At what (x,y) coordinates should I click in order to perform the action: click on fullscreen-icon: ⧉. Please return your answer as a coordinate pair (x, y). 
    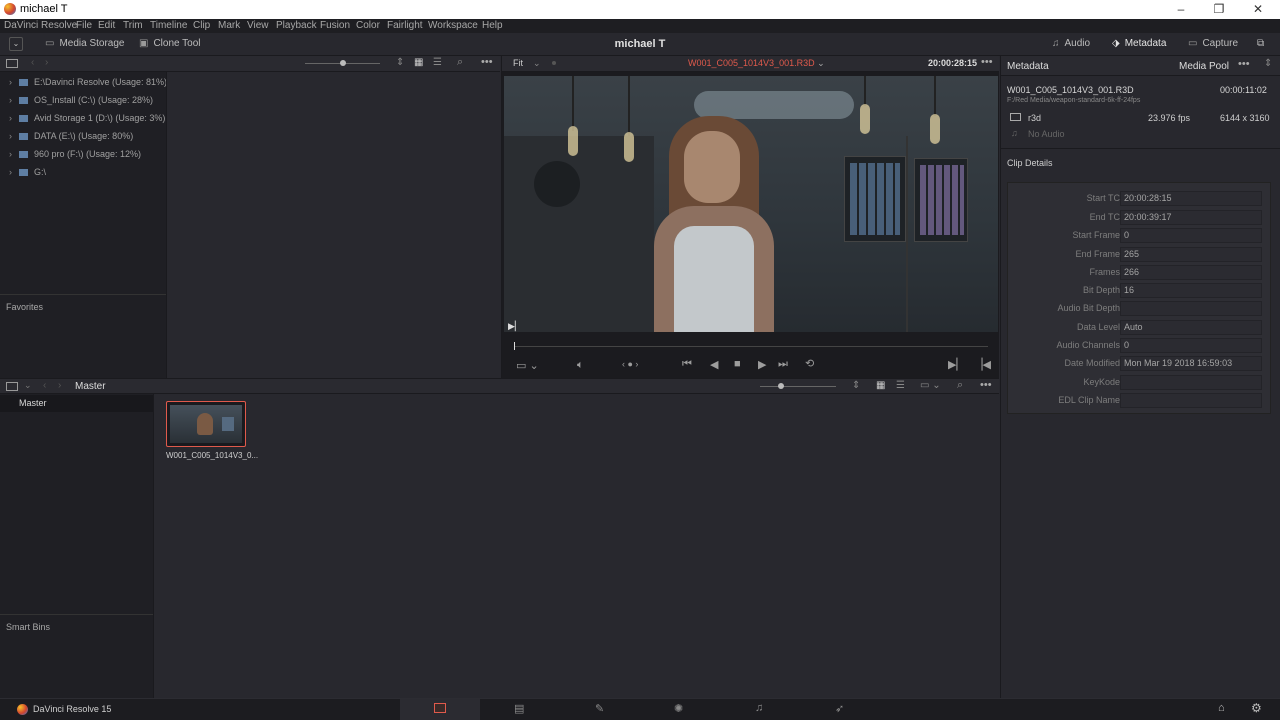
    Looking at the image, I should click on (1260, 44).